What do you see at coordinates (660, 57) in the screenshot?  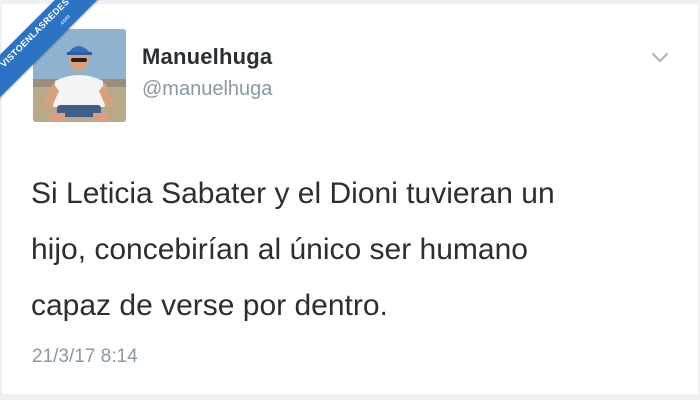 I see `chevron-down-icon` at bounding box center [660, 57].